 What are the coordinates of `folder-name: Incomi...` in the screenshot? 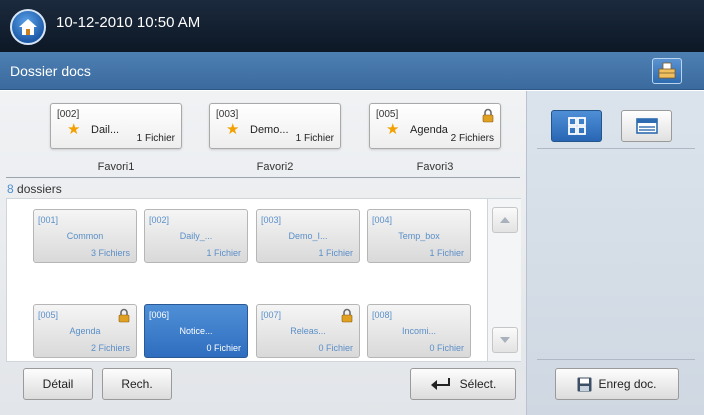 It's located at (418, 331).